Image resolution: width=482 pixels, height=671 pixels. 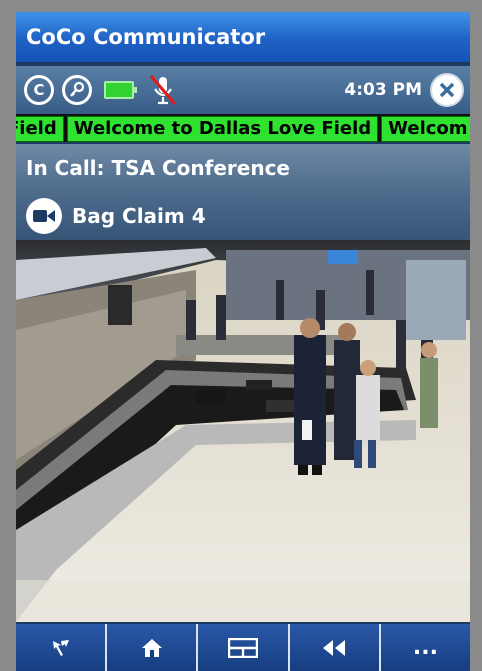 What do you see at coordinates (158, 168) in the screenshot?
I see `call-status-text: In Call: TSA Conference` at bounding box center [158, 168].